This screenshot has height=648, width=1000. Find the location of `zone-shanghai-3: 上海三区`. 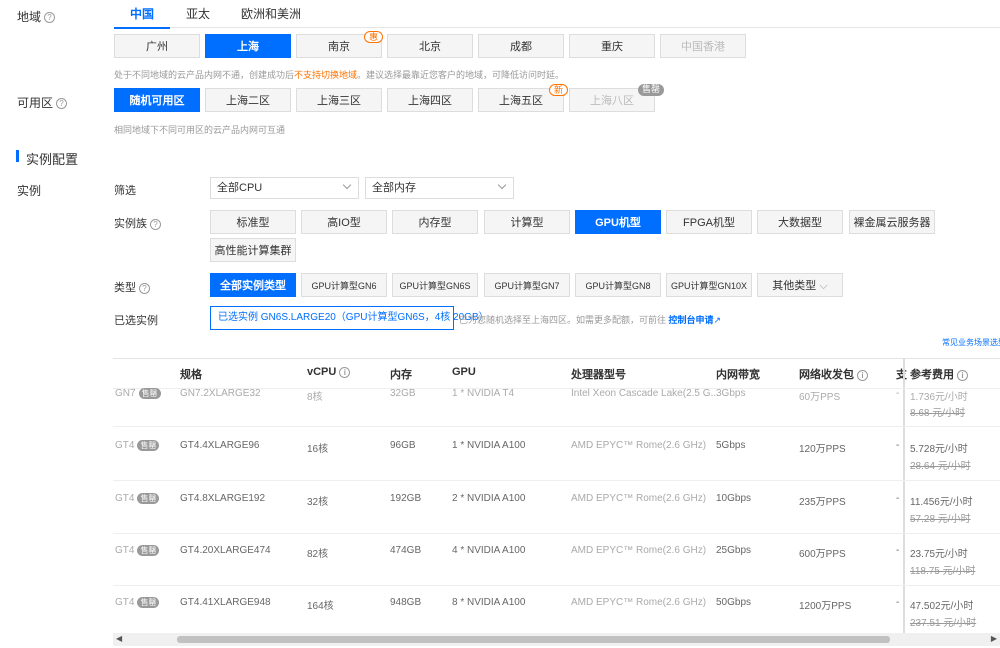

zone-shanghai-3: 上海三区 is located at coordinates (339, 100).